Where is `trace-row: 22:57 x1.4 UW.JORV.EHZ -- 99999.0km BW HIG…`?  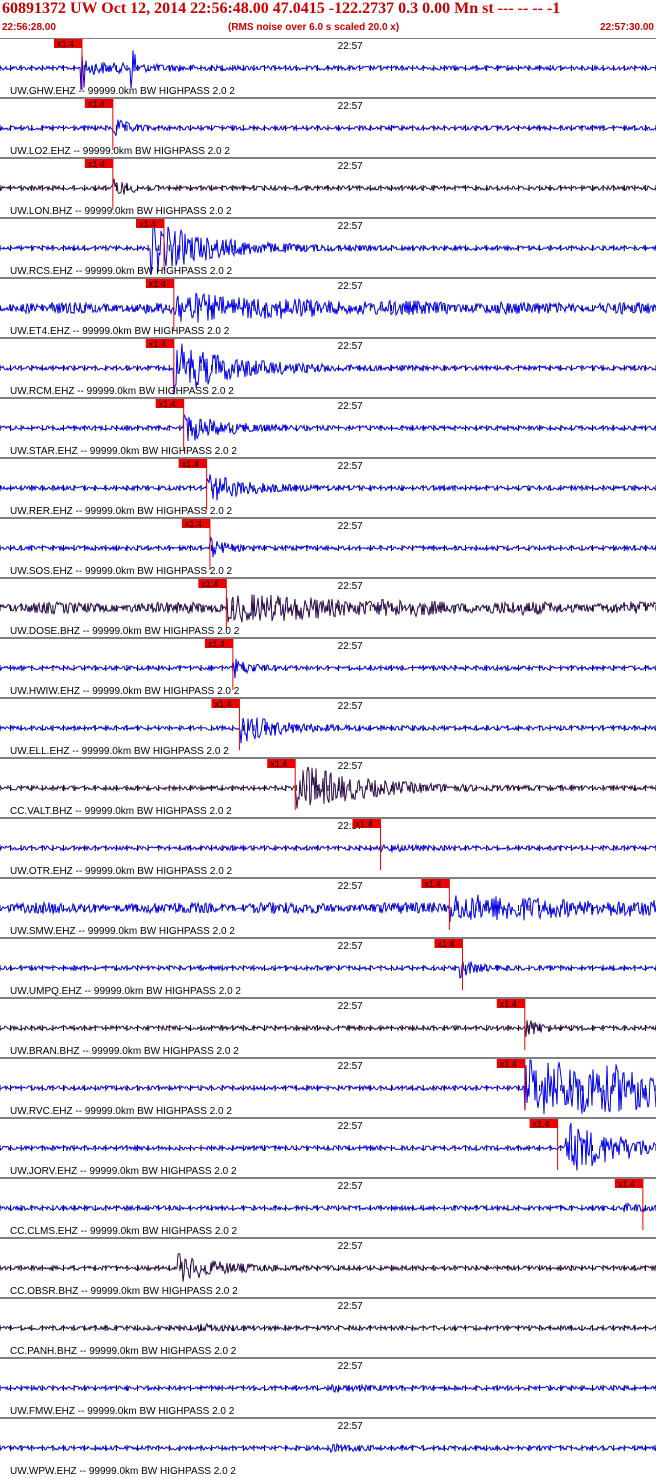 trace-row: 22:57 x1.4 UW.JORV.EHZ -- 99999.0km BW HIG… is located at coordinates (328, 1147).